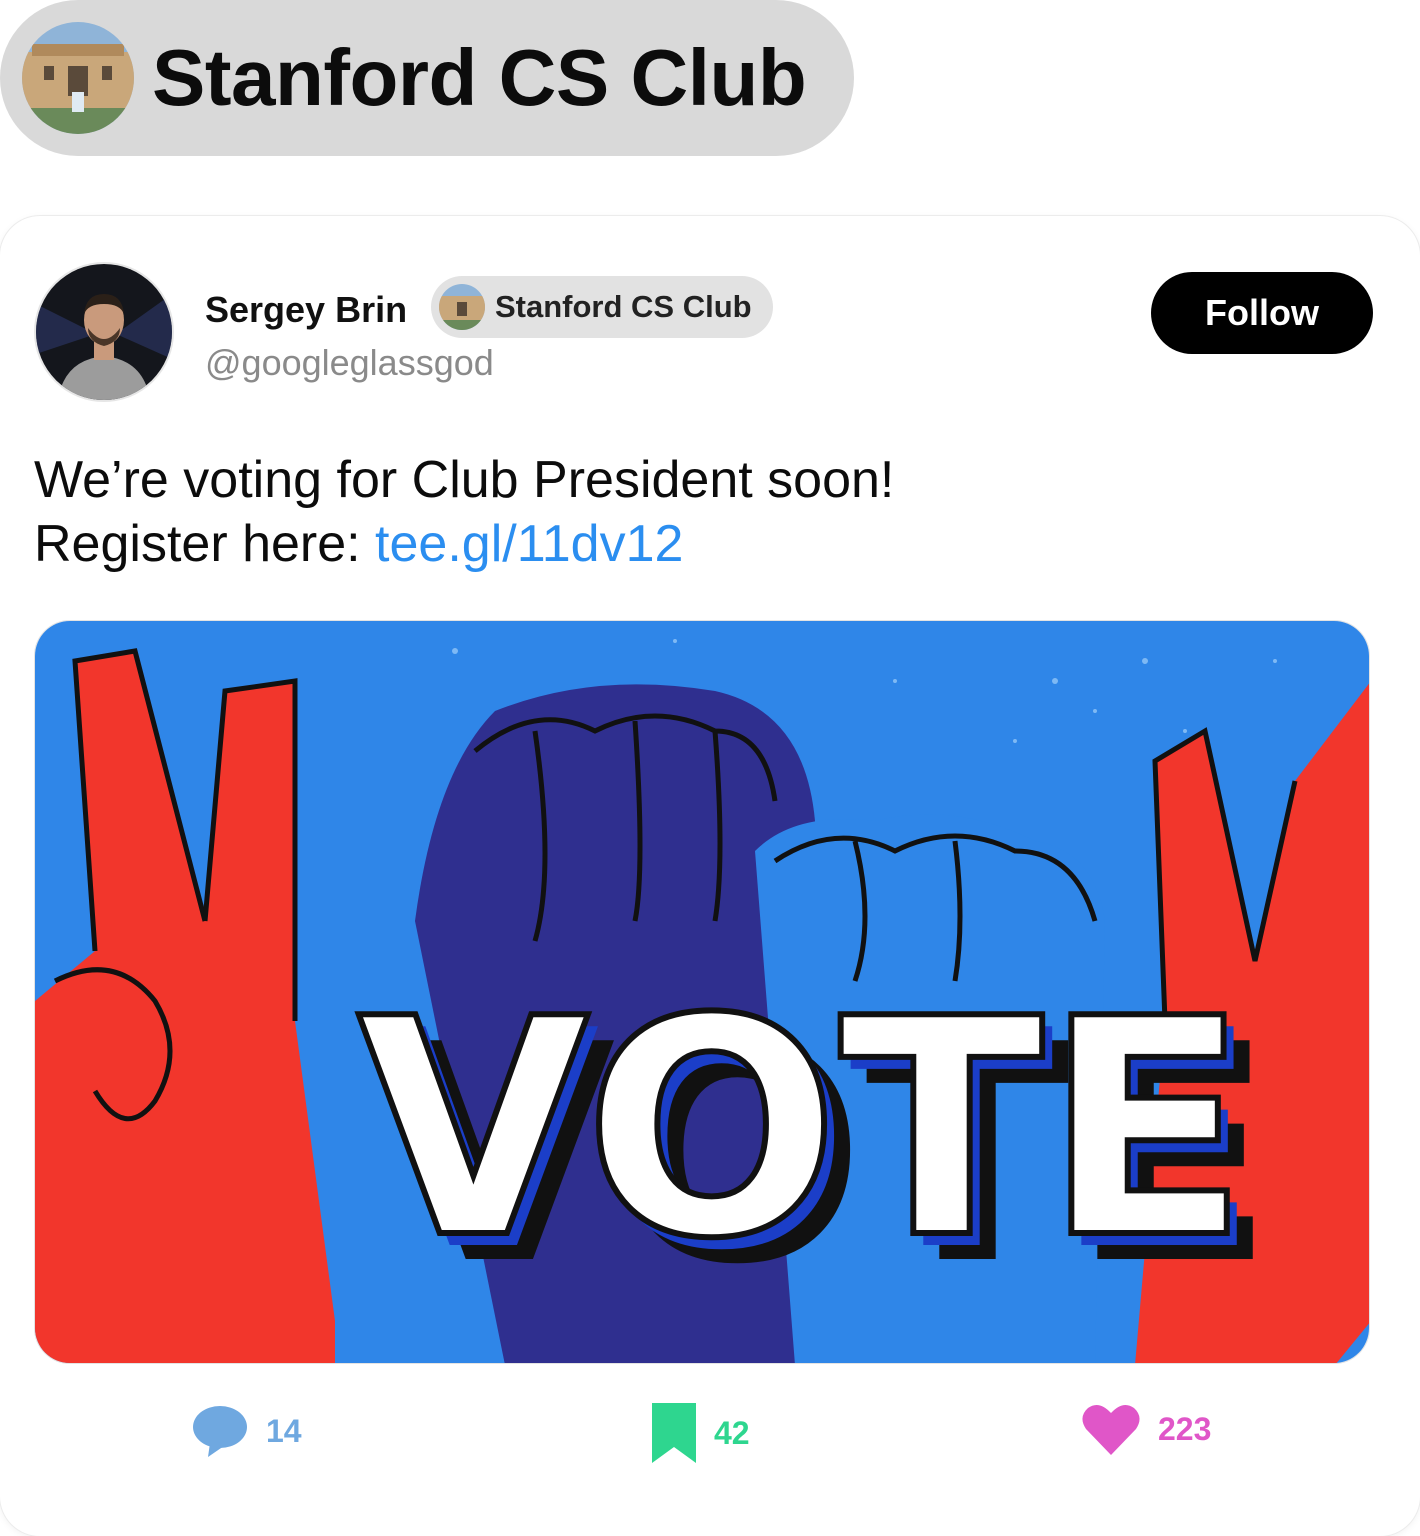 The width and height of the screenshot is (1420, 1536). What do you see at coordinates (306, 310) in the screenshot?
I see `author-name: Sergey Brin` at bounding box center [306, 310].